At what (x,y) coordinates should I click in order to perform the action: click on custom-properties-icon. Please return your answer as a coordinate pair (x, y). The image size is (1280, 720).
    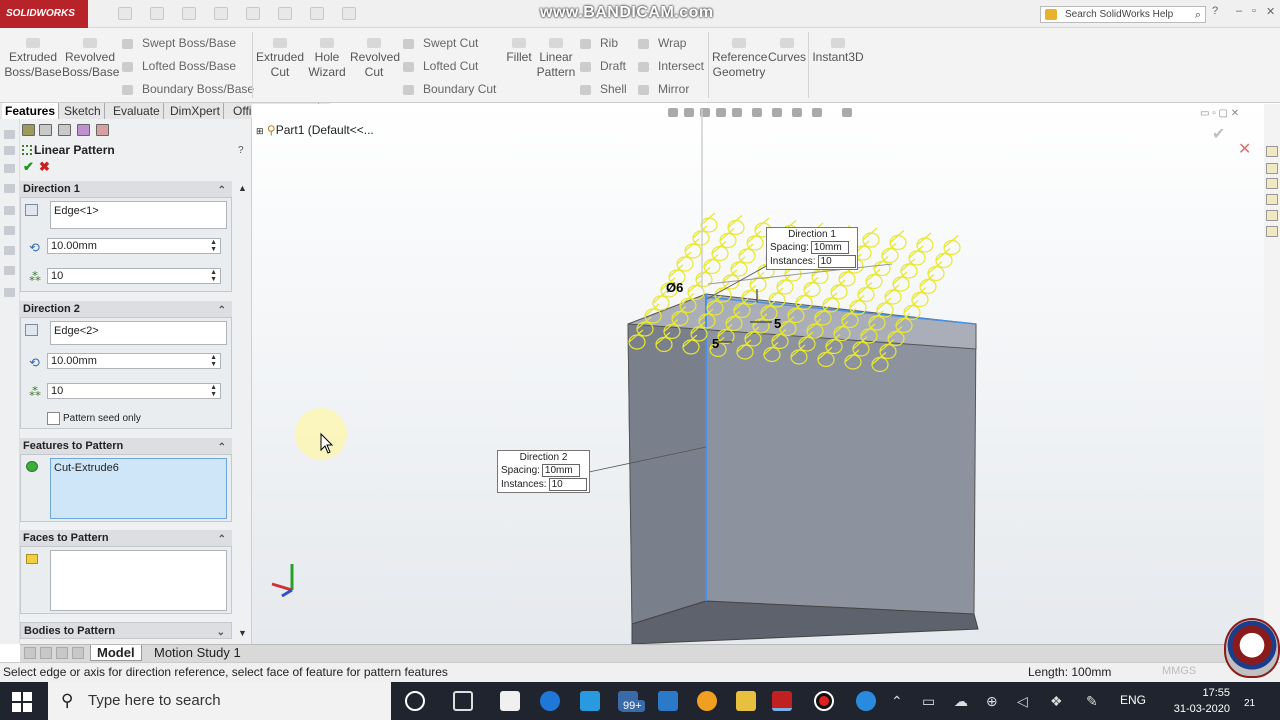
    Looking at the image, I should click on (1272, 231).